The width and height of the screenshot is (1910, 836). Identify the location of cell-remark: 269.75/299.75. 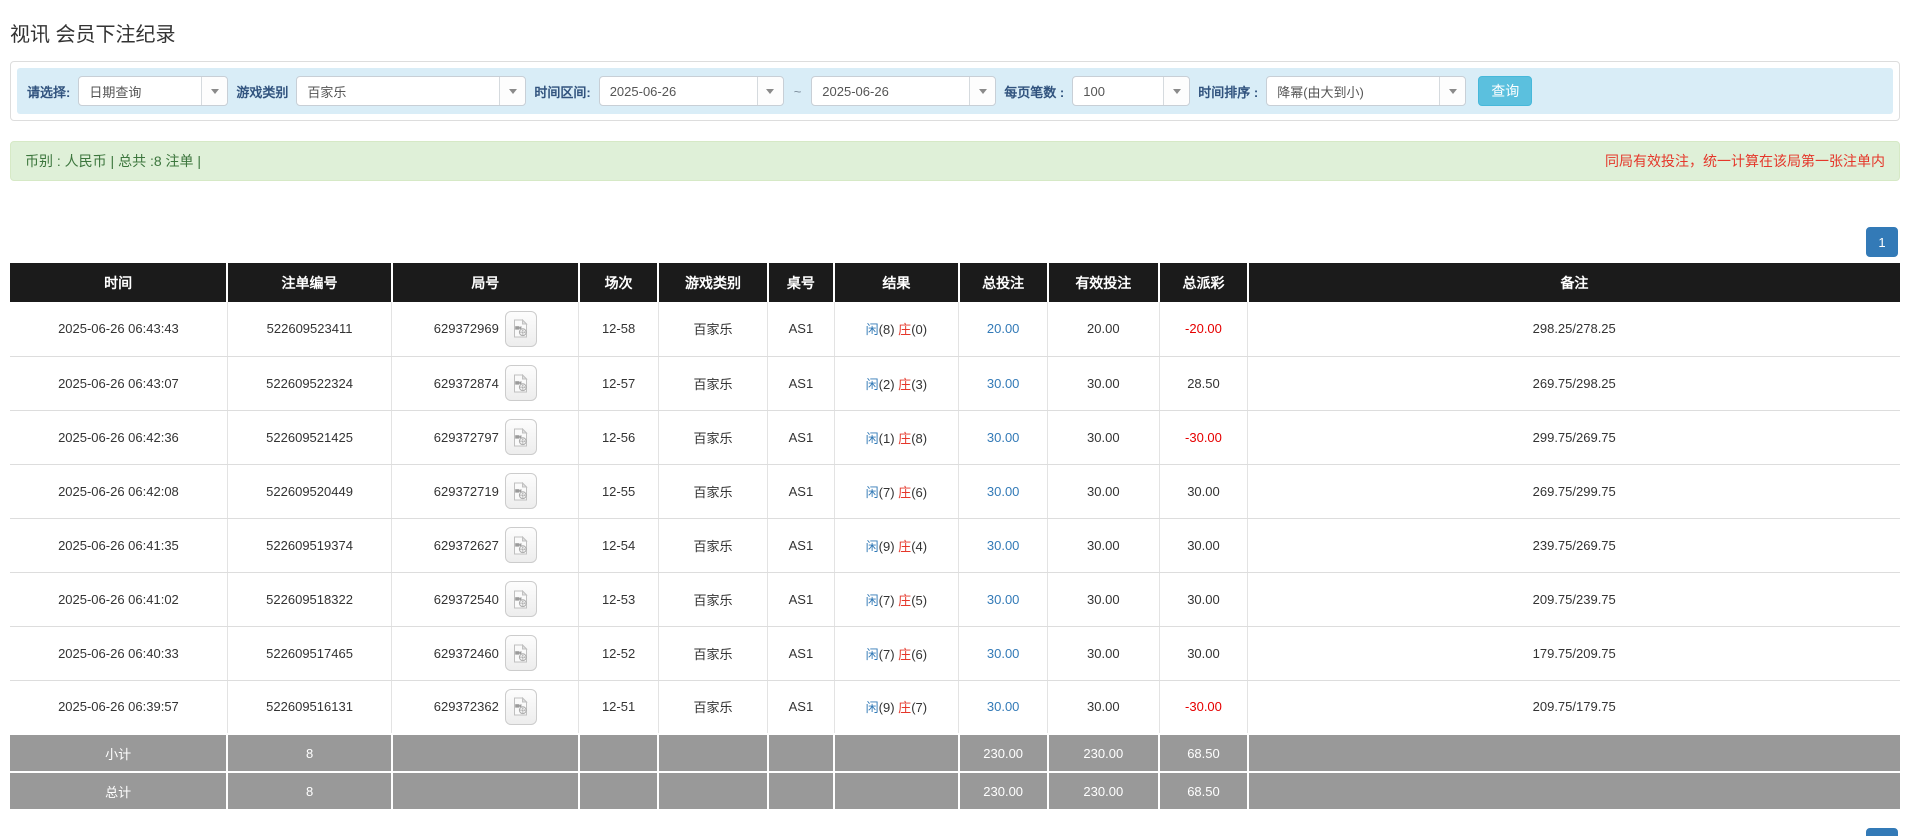
(1573, 491).